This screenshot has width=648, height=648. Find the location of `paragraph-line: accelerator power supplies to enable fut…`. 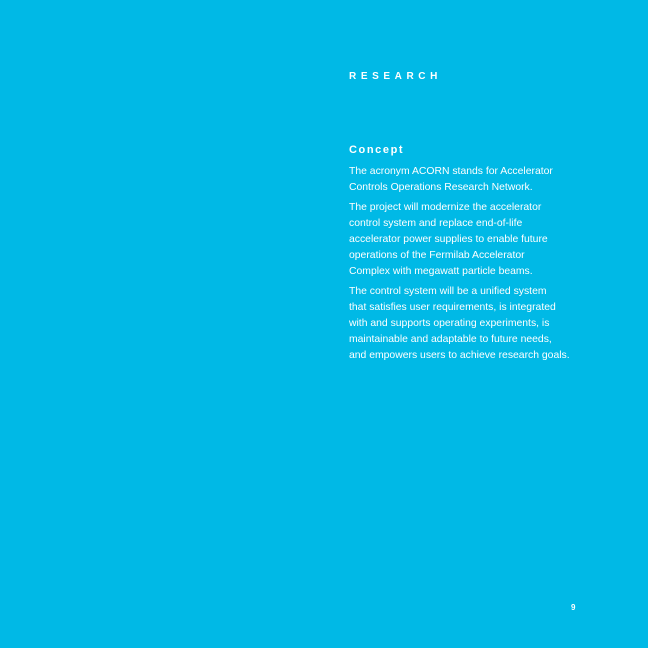

paragraph-line: accelerator power supplies to enable fut… is located at coordinates (448, 239).